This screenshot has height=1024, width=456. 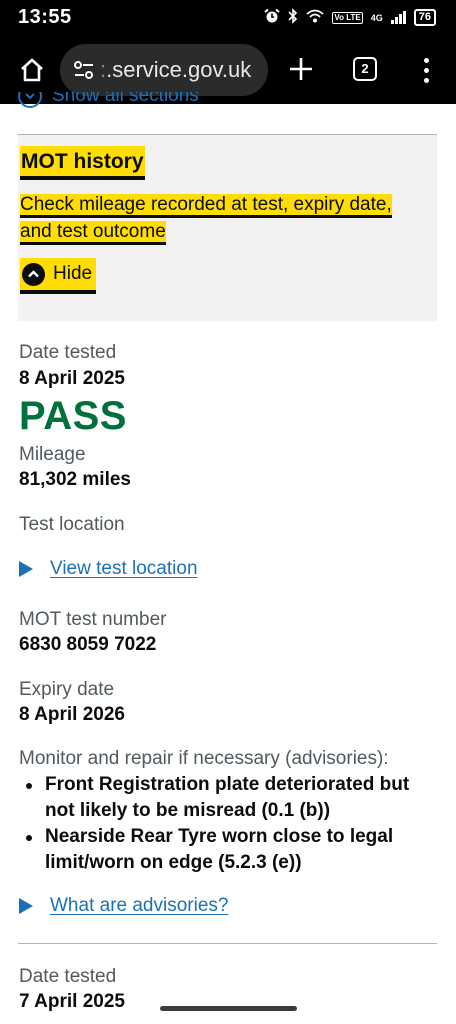 What do you see at coordinates (52, 454) in the screenshot?
I see `mileage-label: Mileage` at bounding box center [52, 454].